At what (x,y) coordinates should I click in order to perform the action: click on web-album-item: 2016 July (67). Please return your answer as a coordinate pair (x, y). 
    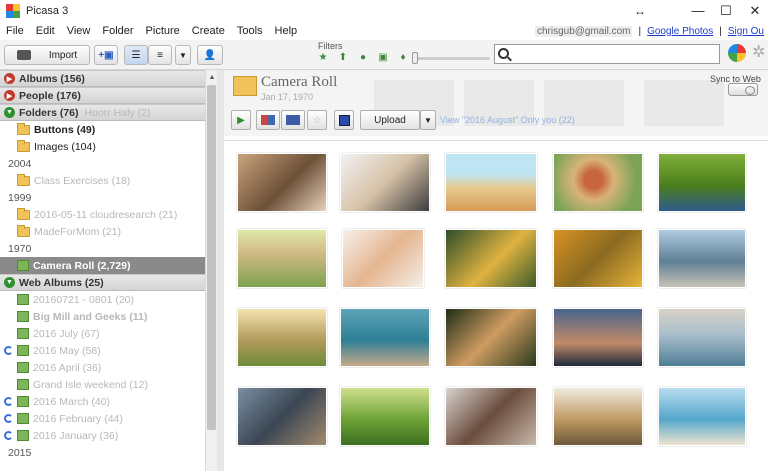
    Looking at the image, I should click on (102, 333).